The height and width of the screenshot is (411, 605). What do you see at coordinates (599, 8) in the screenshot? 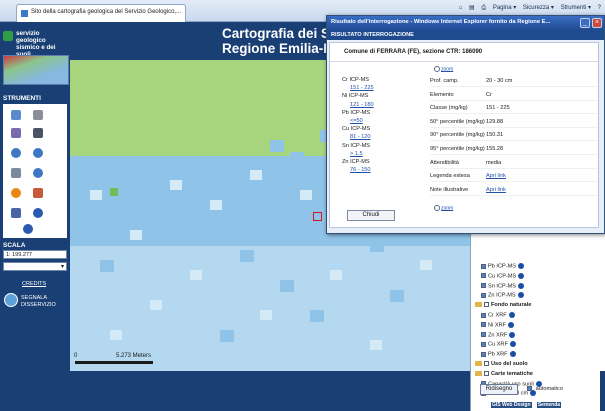
I see `help-icon: ?` at bounding box center [599, 8].